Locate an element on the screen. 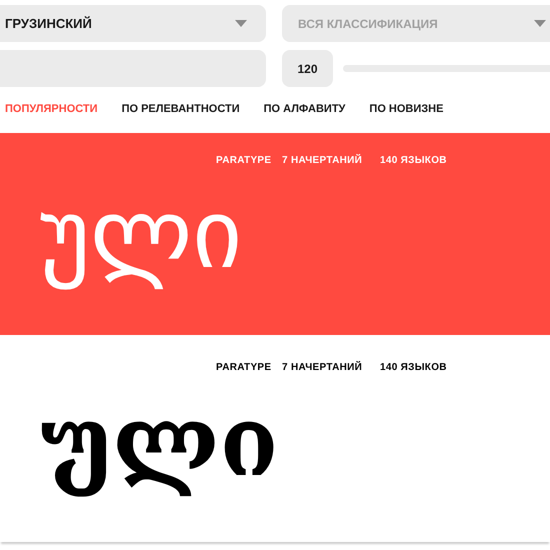 This screenshot has width=550, height=550. sort-tab: ПО АЛФАВИТУ is located at coordinates (305, 109).